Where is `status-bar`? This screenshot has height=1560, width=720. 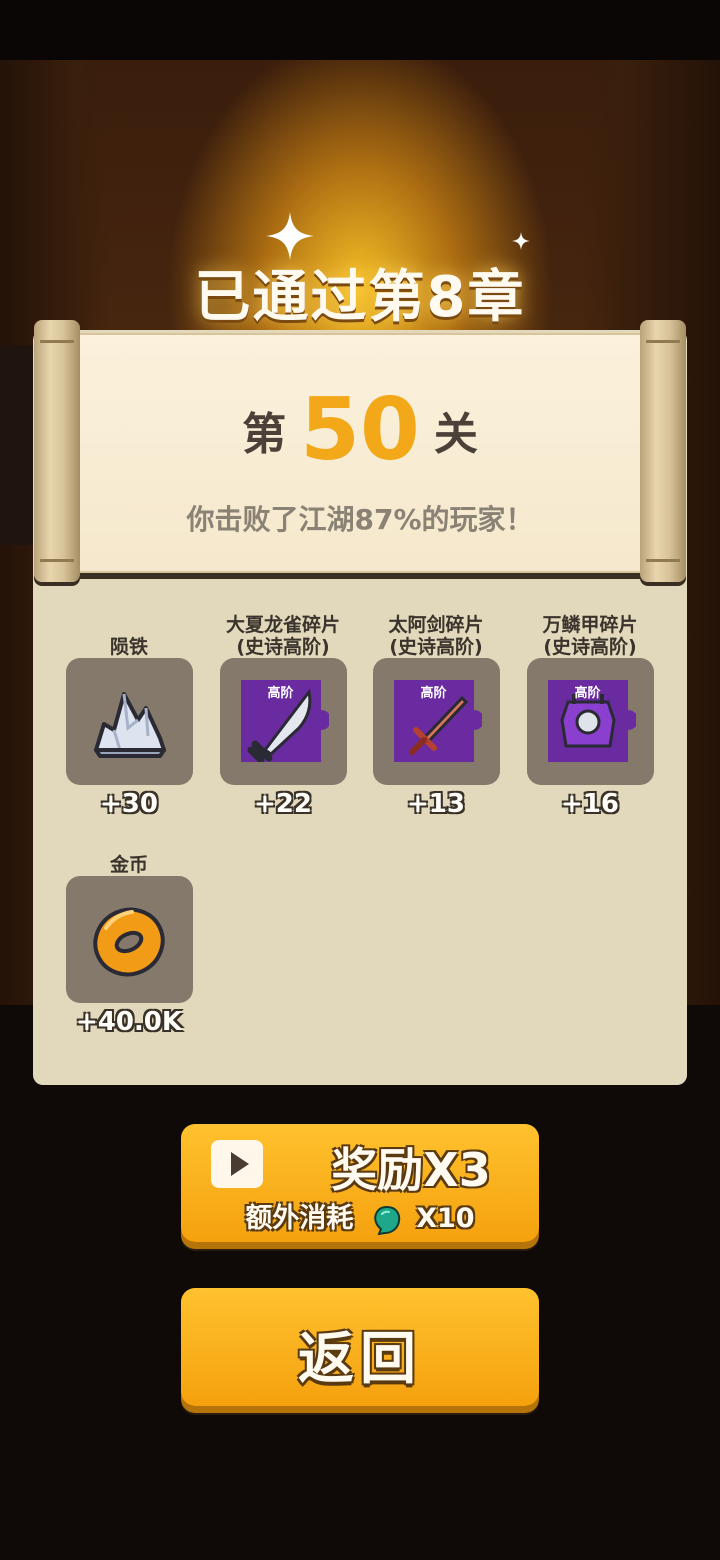
status-bar is located at coordinates (360, 30).